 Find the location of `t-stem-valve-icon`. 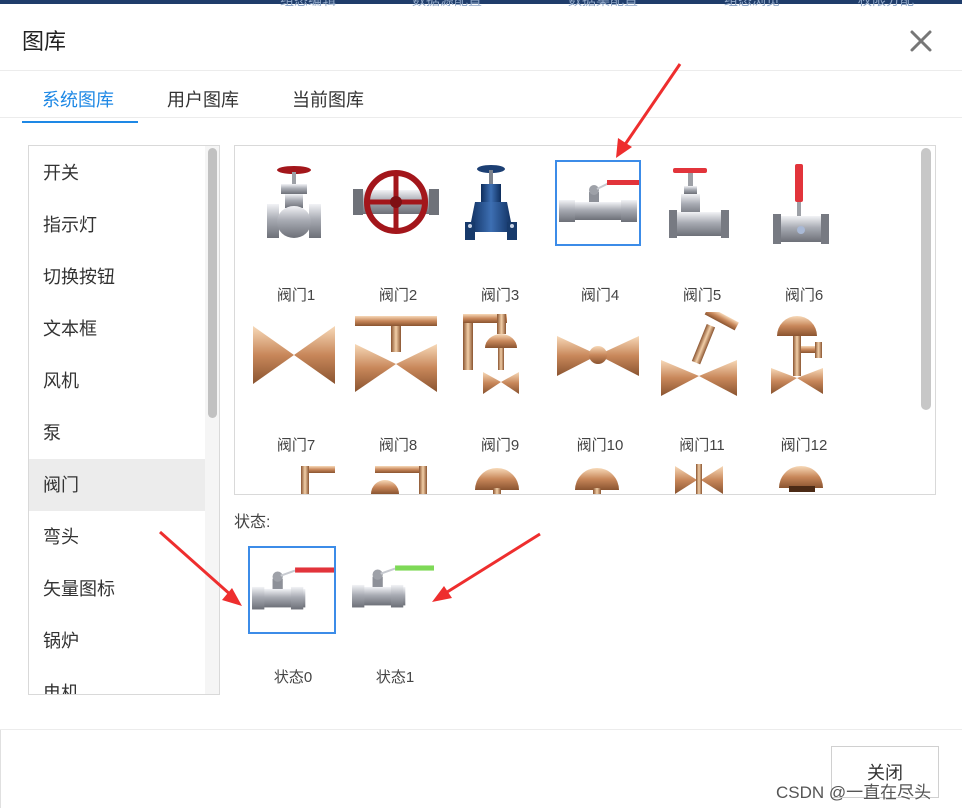

t-stem-valve-icon is located at coordinates (396, 355).